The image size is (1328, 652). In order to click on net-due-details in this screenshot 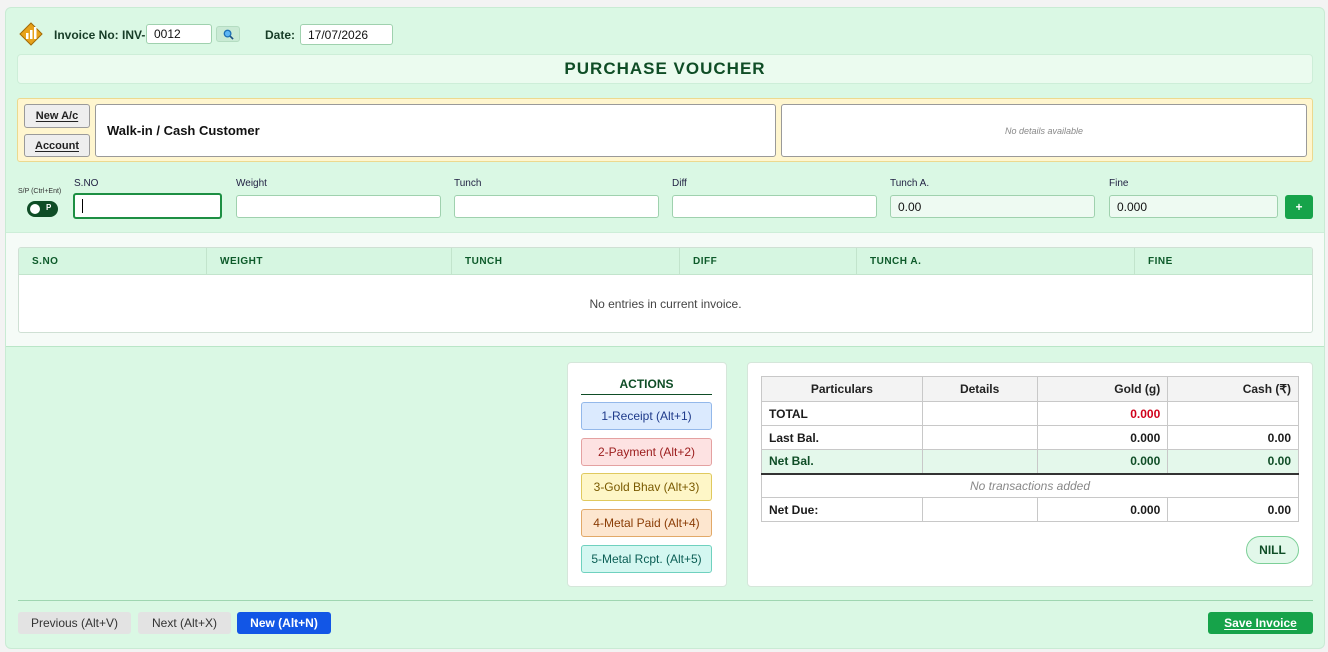, I will do `click(979, 509)`.